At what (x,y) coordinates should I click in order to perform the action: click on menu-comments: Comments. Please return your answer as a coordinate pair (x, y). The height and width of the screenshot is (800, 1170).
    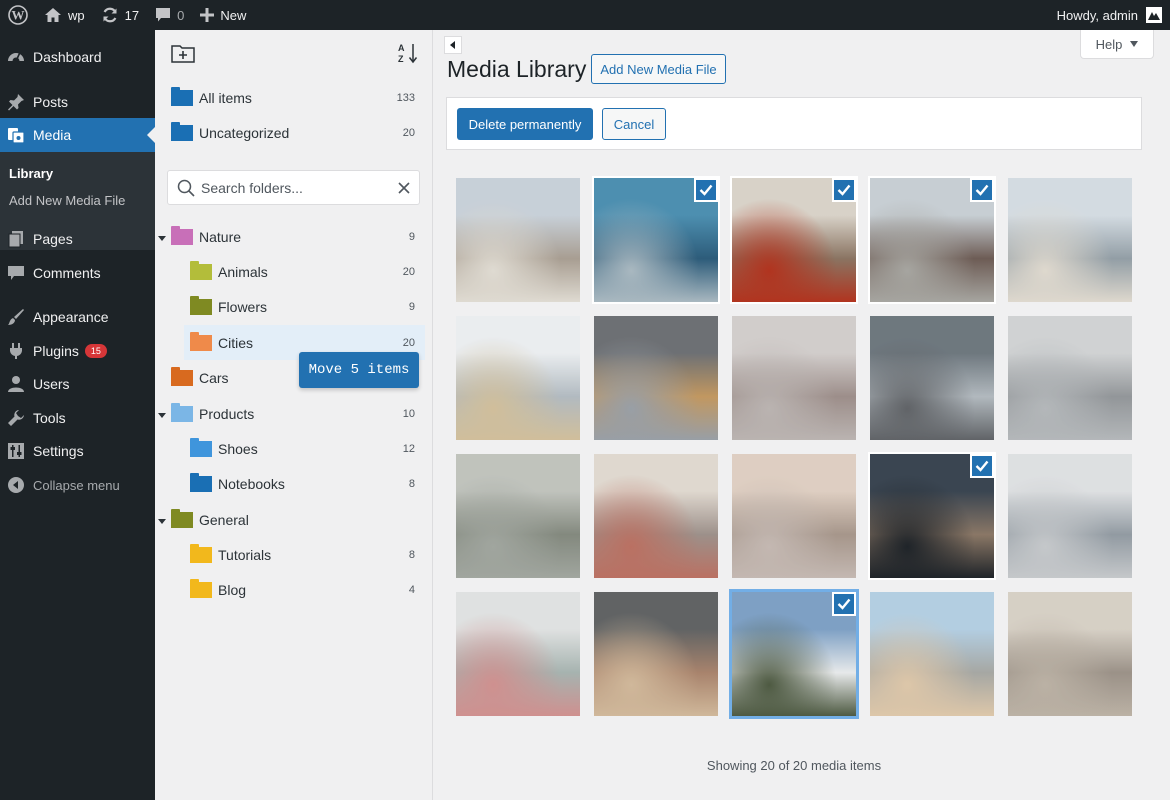
    Looking at the image, I should click on (77, 273).